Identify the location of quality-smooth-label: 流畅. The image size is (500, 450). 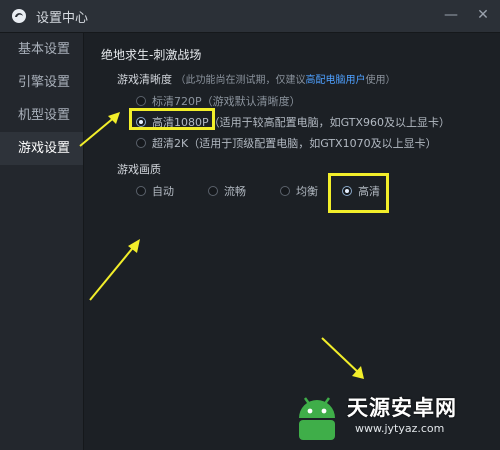
(235, 191).